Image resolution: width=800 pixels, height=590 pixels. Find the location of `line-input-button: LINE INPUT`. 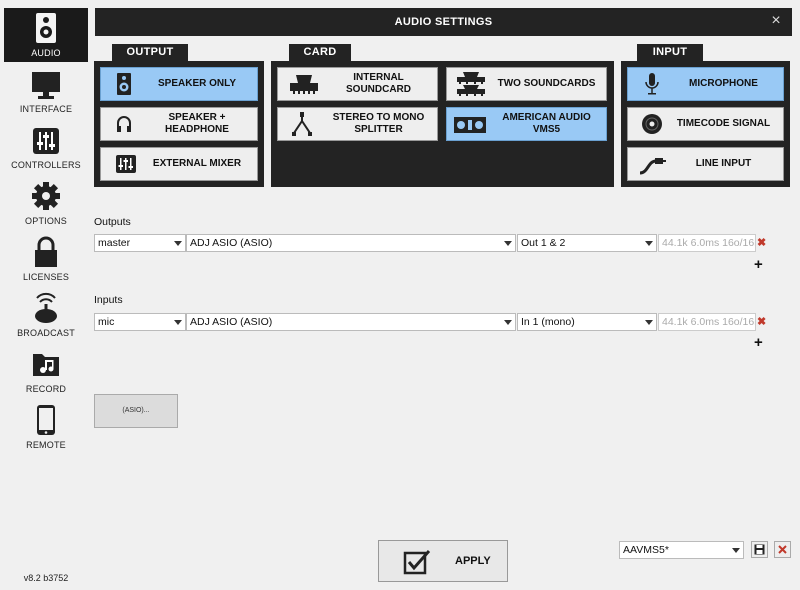

line-input-button: LINE INPUT is located at coordinates (705, 164).